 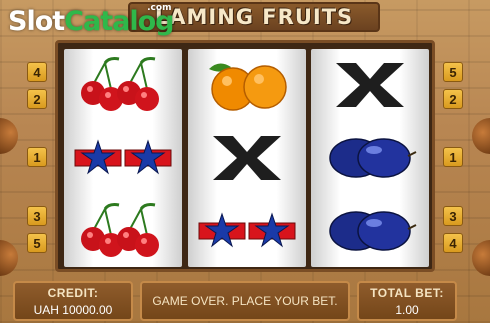 I want to click on total-bet-panel: TOTAL BET: 1.00, so click(x=407, y=301).